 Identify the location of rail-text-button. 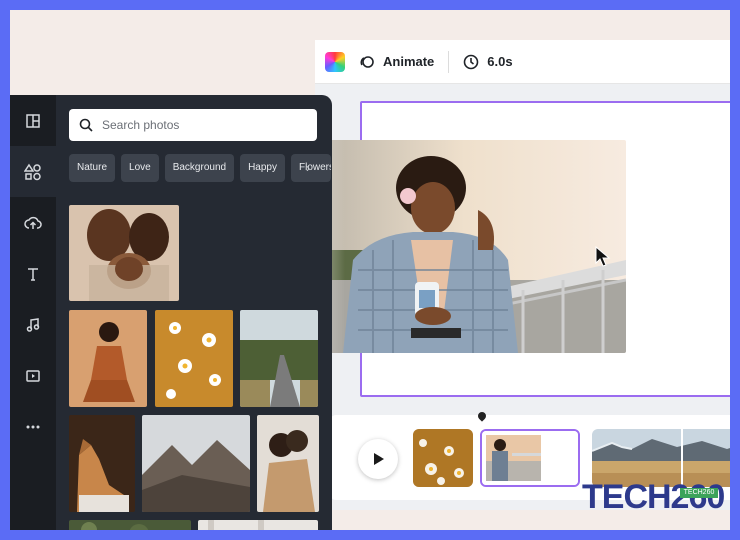
(33, 273).